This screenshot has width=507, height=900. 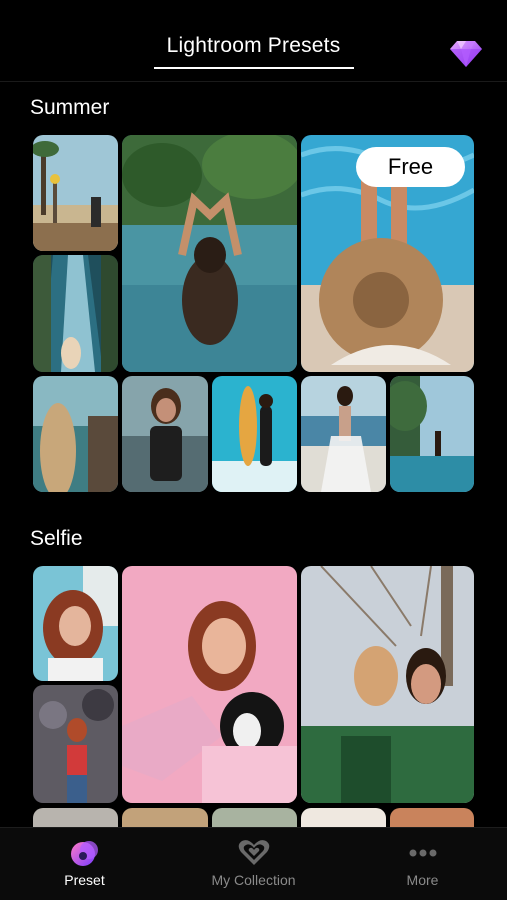 I want to click on tab-my-collection-label: My Collection, so click(x=253, y=880).